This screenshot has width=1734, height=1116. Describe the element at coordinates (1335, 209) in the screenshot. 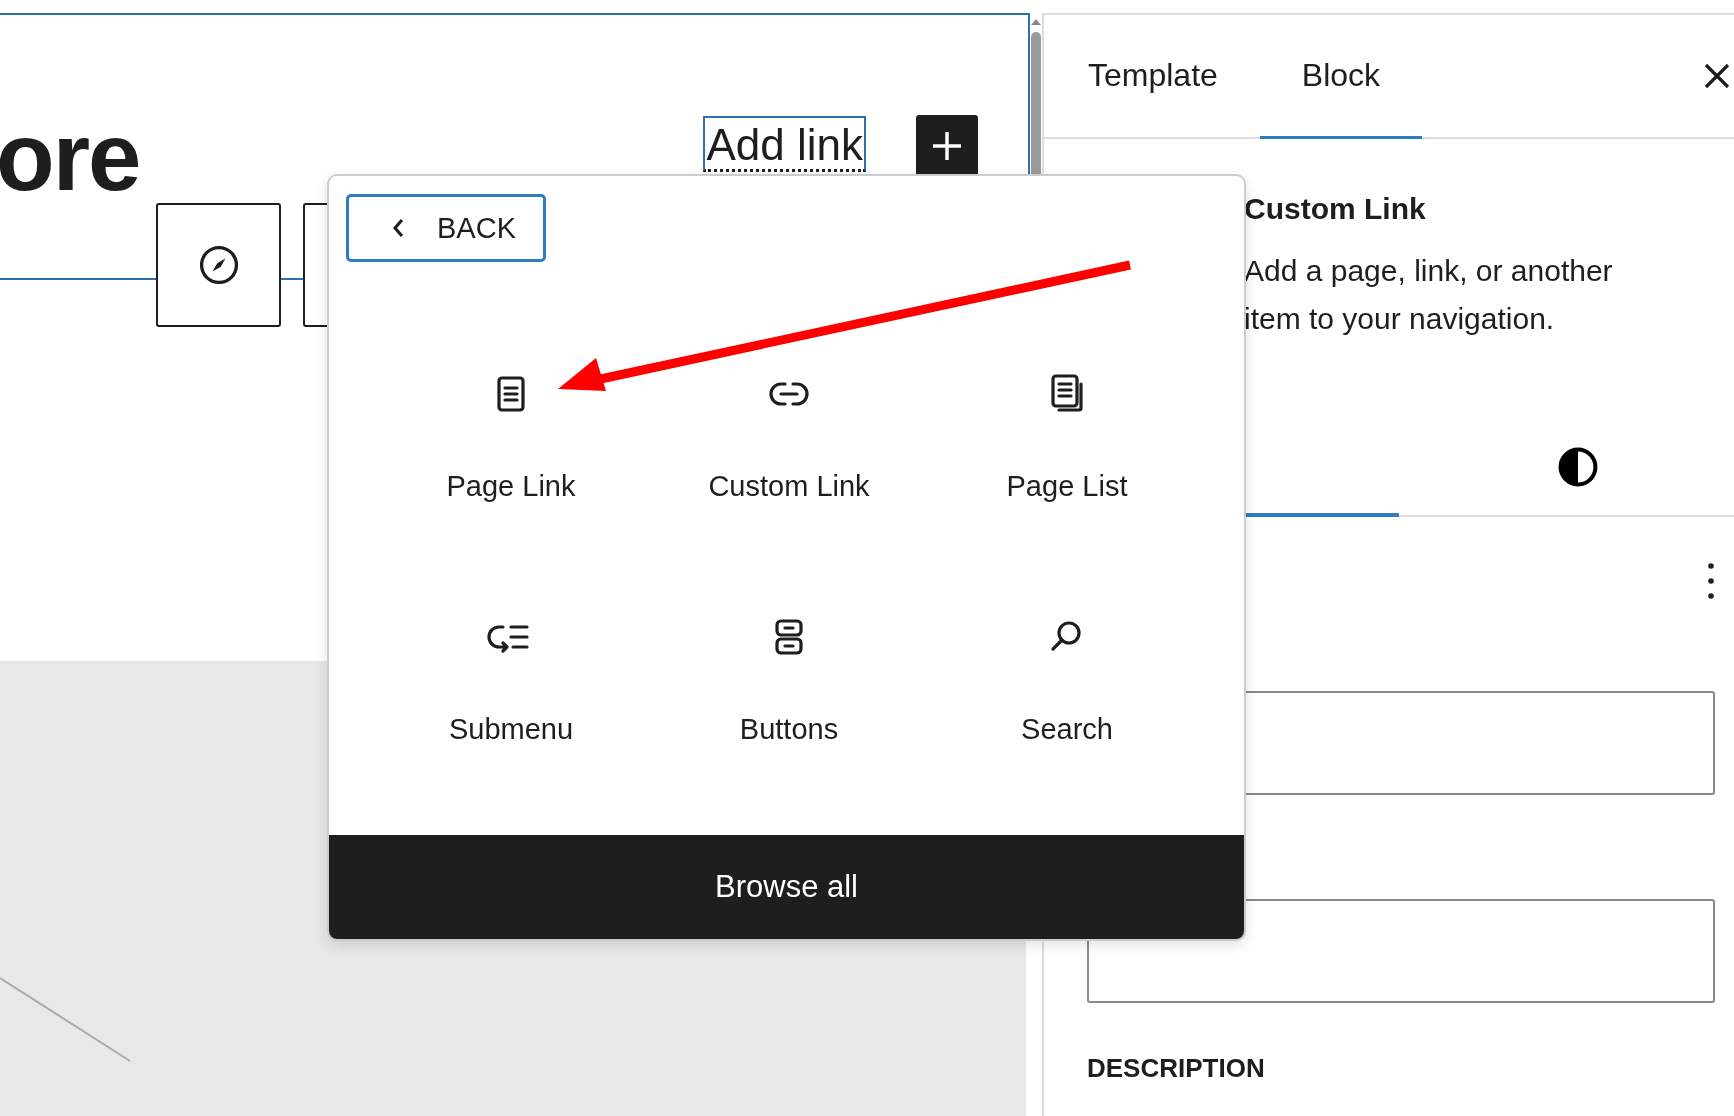

I see `block-title: Custom Link` at that location.